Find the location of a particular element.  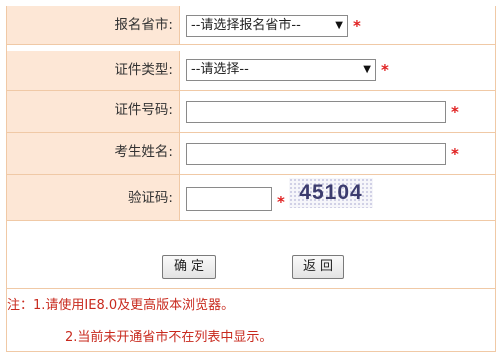

candidate-name-input is located at coordinates (316, 154).